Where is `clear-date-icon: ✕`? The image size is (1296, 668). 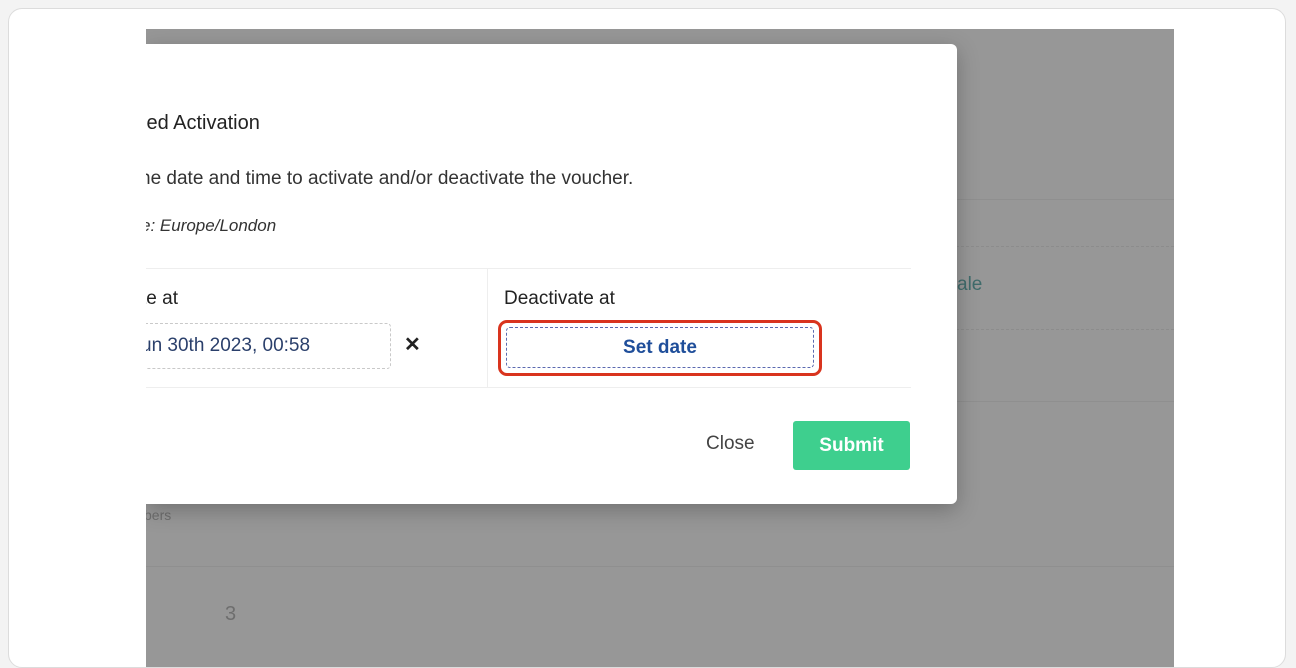
clear-date-icon: ✕ is located at coordinates (412, 344).